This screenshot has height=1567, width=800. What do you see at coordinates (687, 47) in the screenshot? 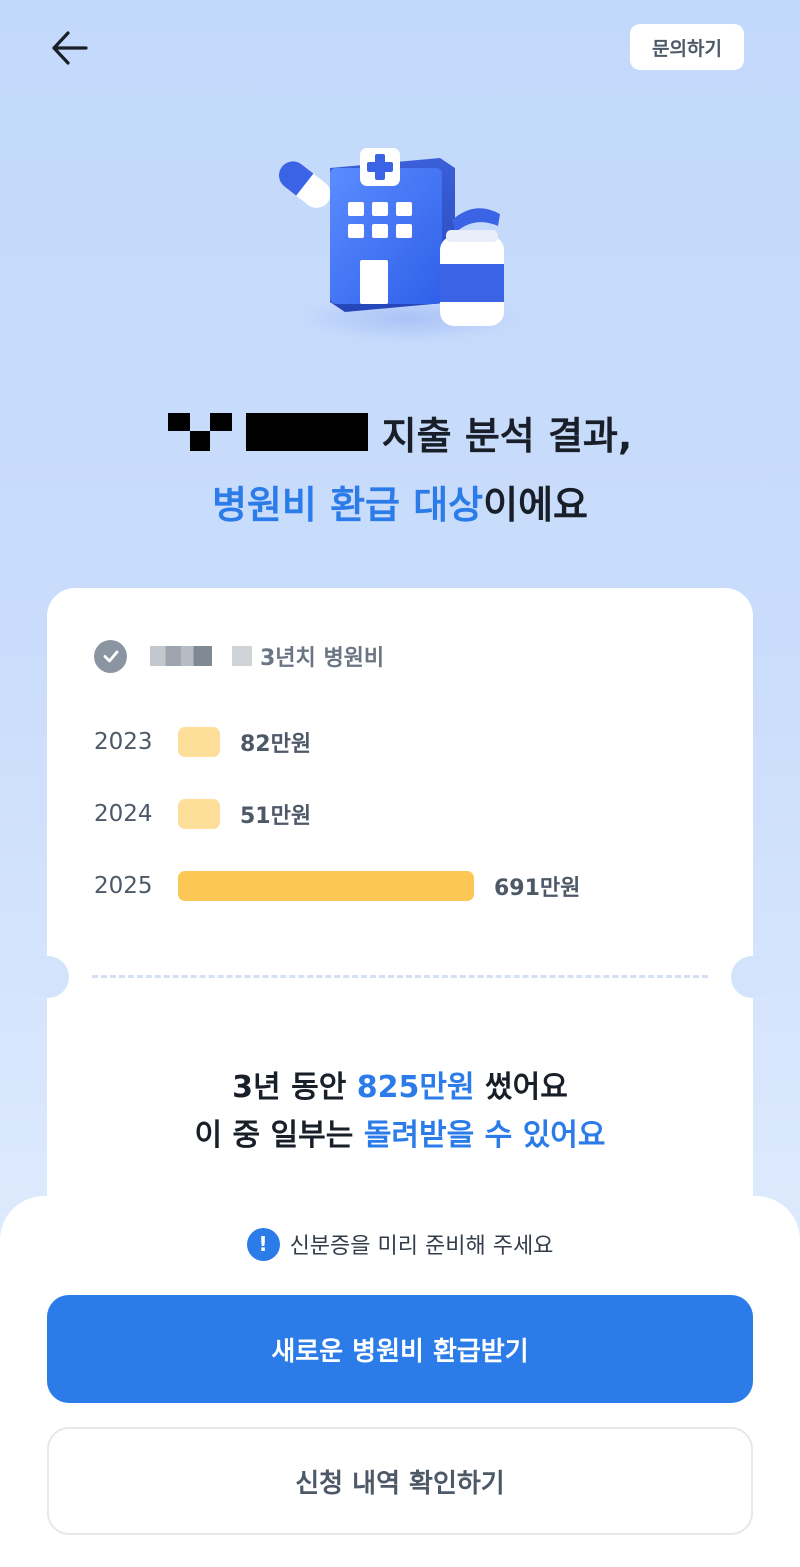
I see `inquiry-button: 문의하기` at bounding box center [687, 47].